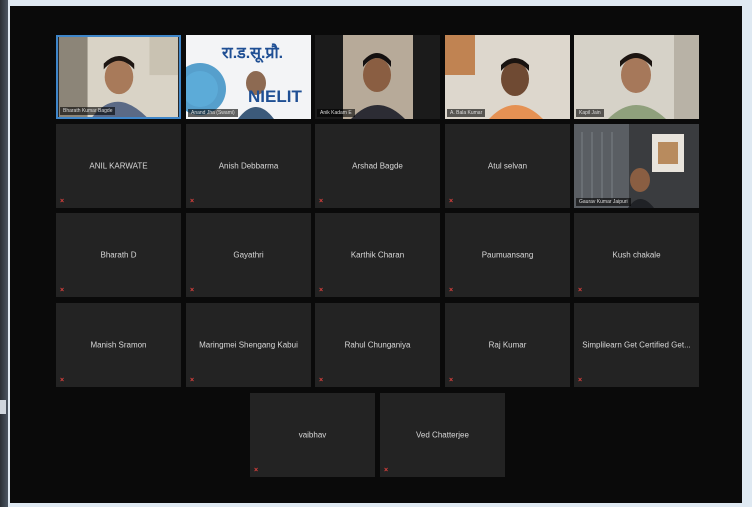 The height and width of the screenshot is (507, 752). I want to click on participant-video-tile: Gaurav Kumar Jaipuri, so click(636, 166).